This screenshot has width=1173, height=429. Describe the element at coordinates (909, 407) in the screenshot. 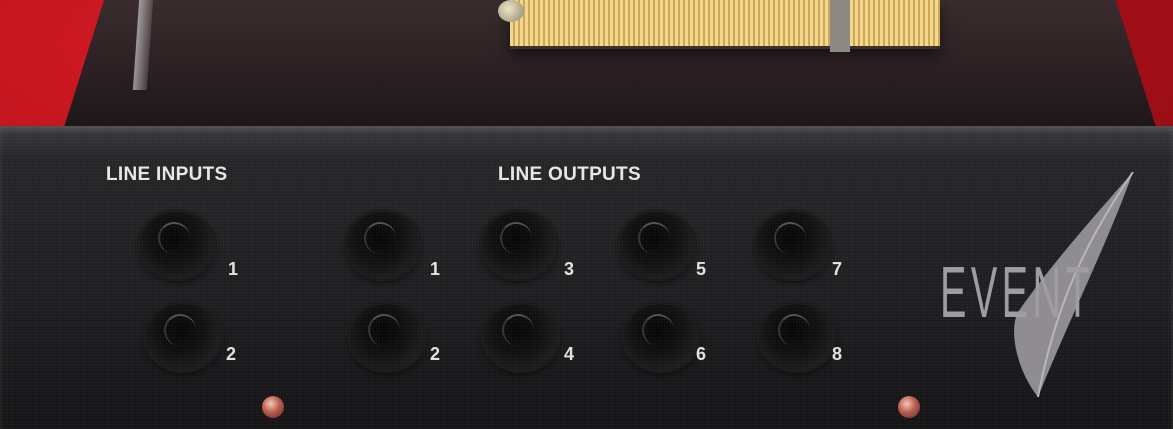

I see `panel-screw-right` at that location.